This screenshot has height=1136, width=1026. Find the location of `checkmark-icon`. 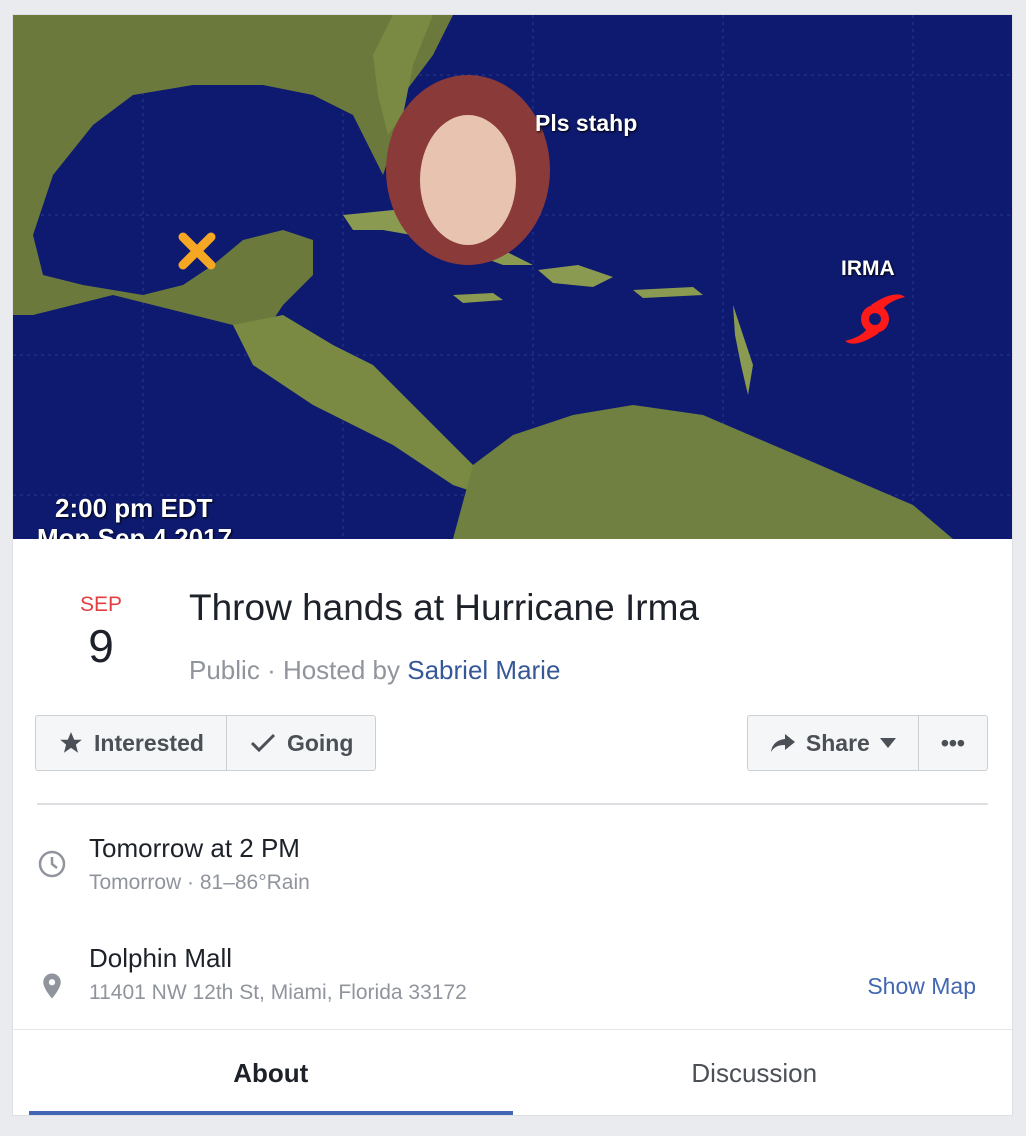

checkmark-icon is located at coordinates (263, 743).